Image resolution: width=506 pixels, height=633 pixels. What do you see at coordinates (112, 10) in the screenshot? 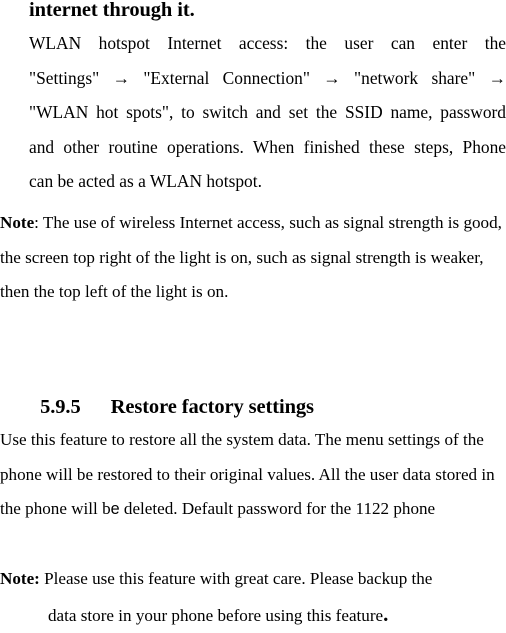
I see `fragment-heading: internet through it.` at bounding box center [112, 10].